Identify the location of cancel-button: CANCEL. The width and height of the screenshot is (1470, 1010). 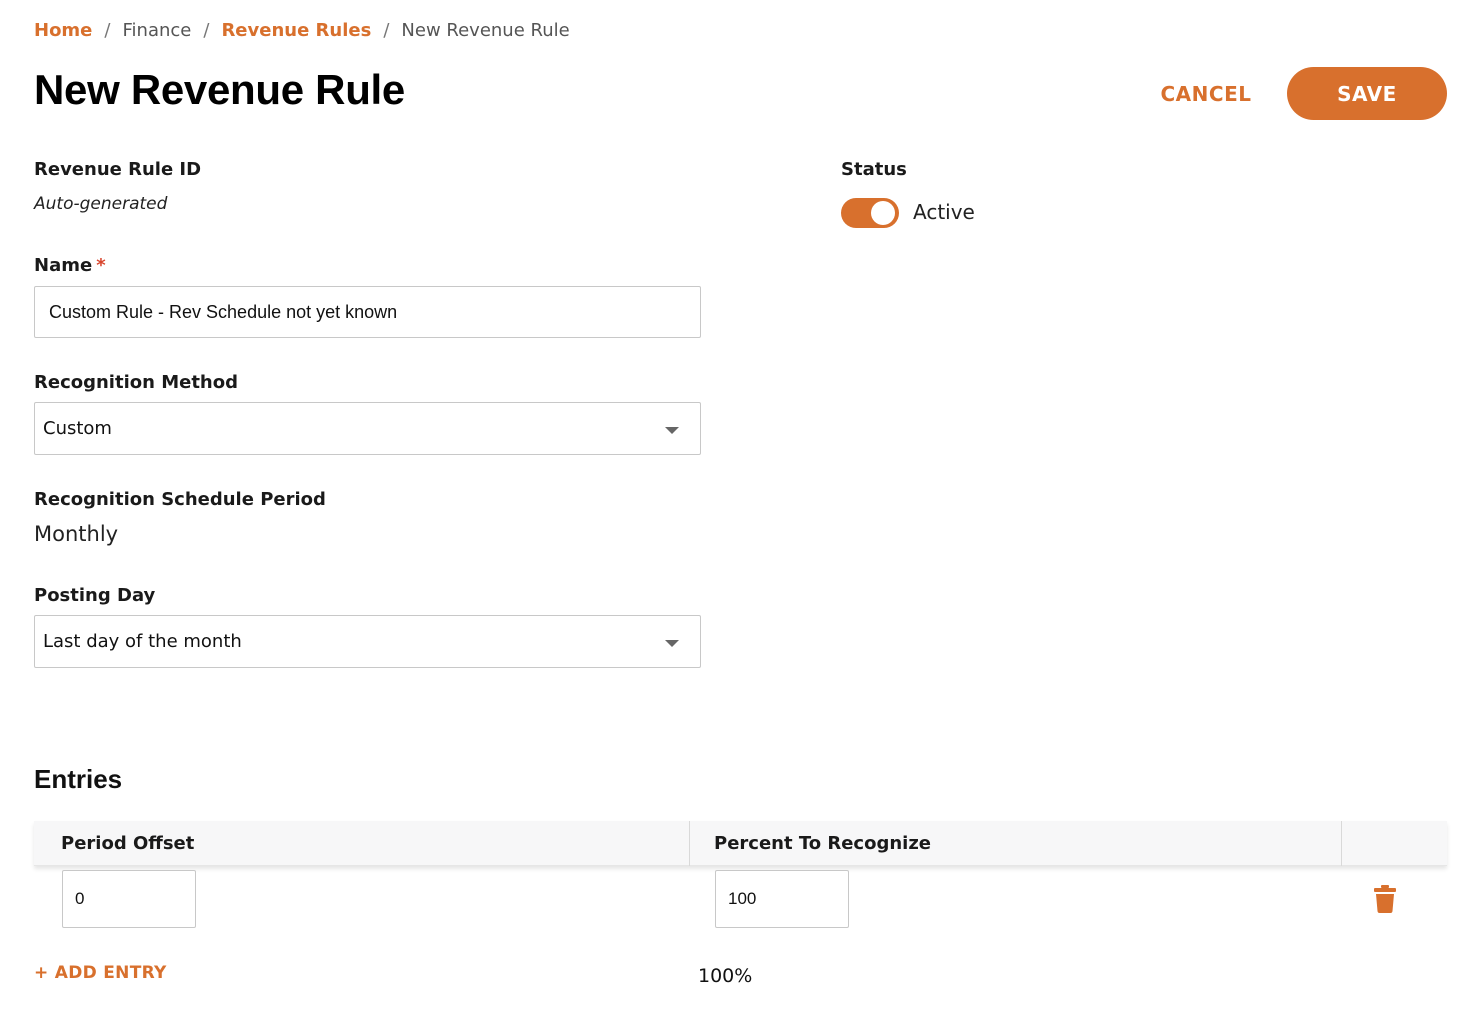
(1206, 94).